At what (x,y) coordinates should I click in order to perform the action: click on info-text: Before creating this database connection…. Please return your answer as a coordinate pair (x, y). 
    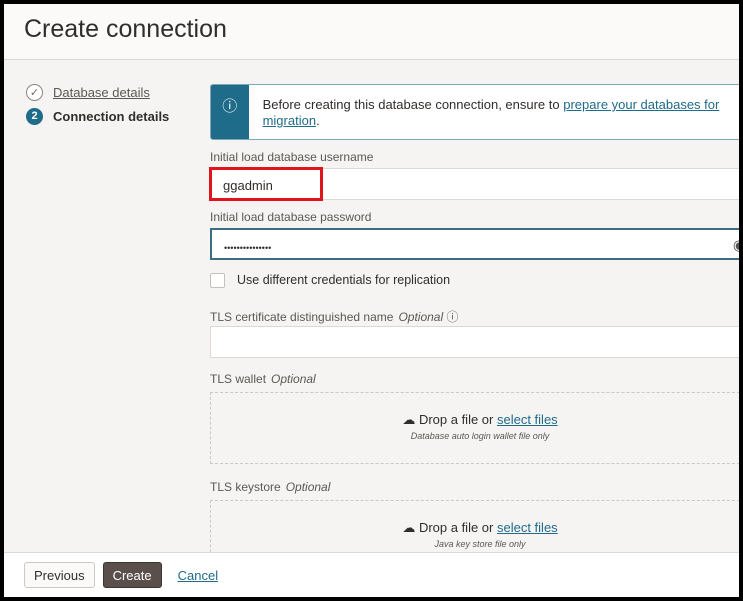
    Looking at the image, I should click on (413, 104).